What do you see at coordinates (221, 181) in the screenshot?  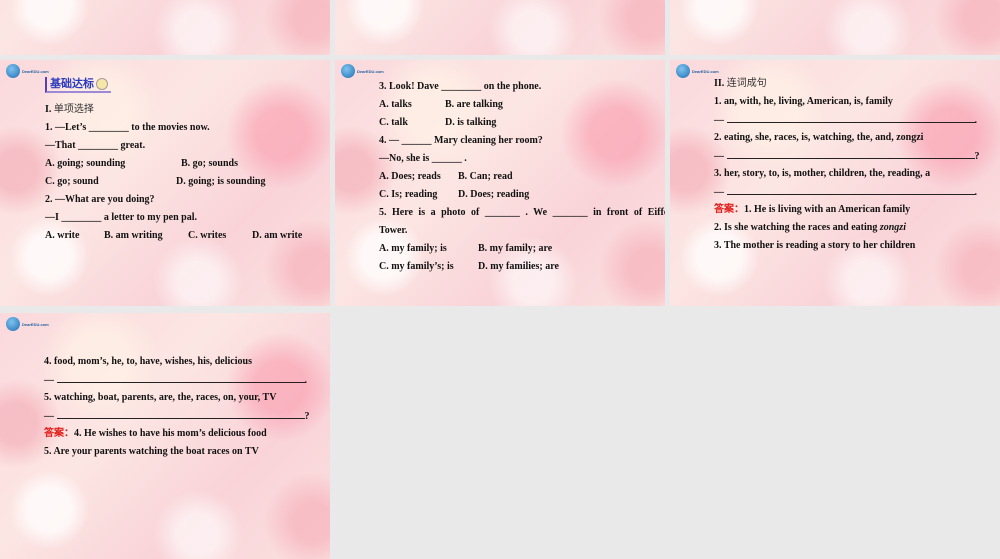 I see `option: D. going; is sounding` at bounding box center [221, 181].